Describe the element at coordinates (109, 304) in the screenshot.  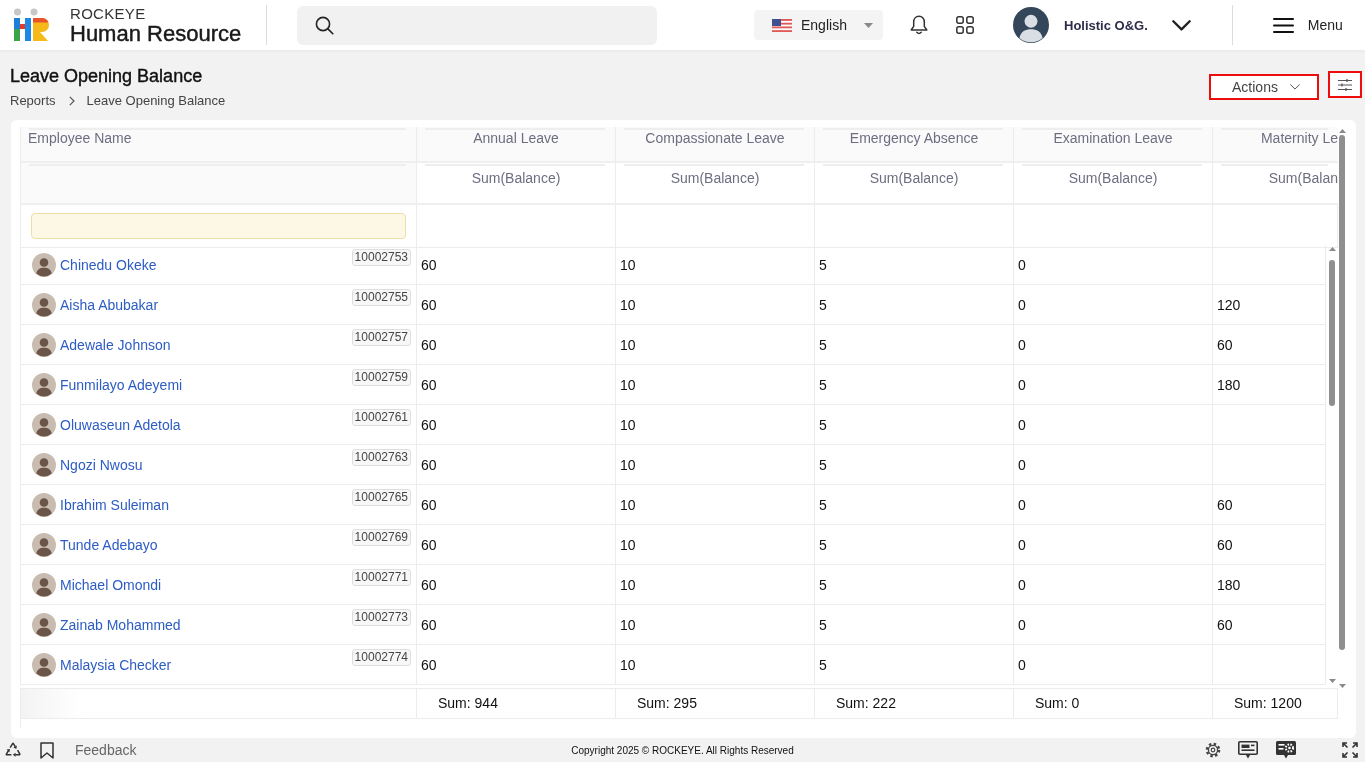
I see `employee-link: Aisha Abubakar` at that location.